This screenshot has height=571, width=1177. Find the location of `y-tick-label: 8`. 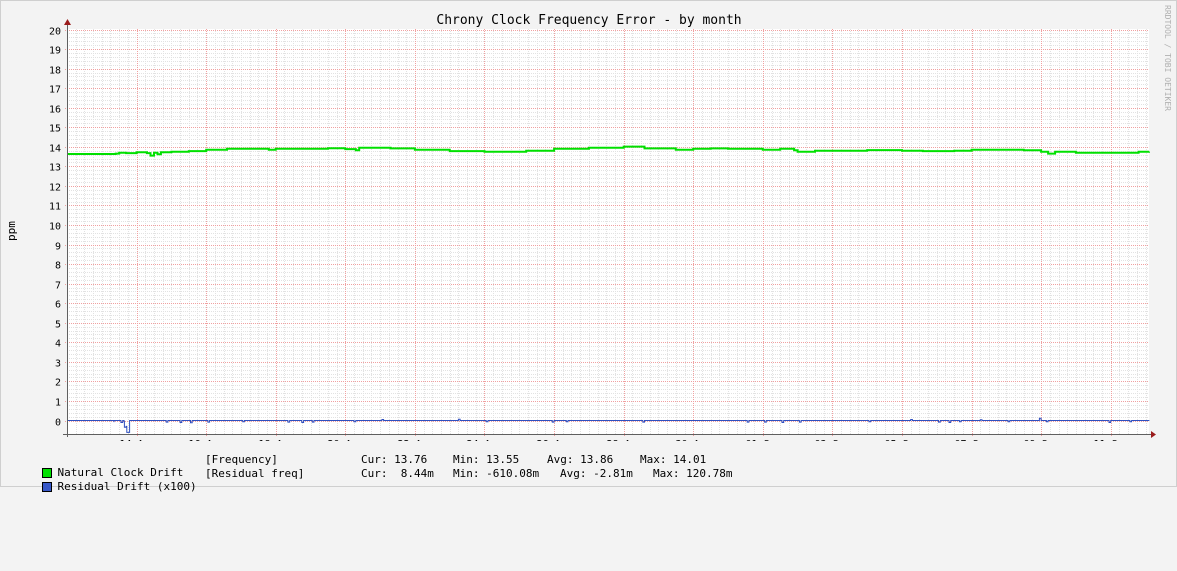

y-tick-label: 8 is located at coordinates (58, 266).